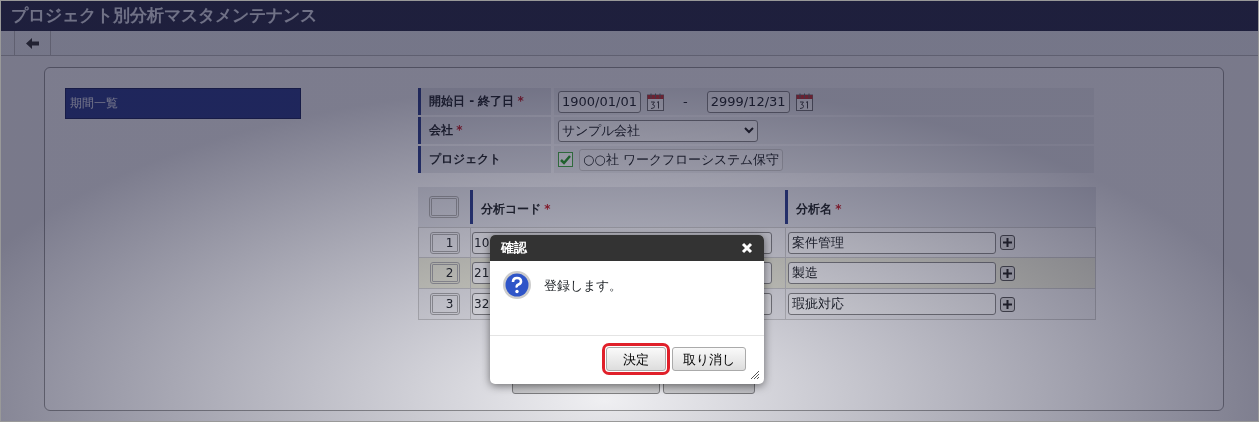 This screenshot has height=422, width=1259. What do you see at coordinates (892, 273) in the screenshot?
I see `name-field: 製造` at bounding box center [892, 273].